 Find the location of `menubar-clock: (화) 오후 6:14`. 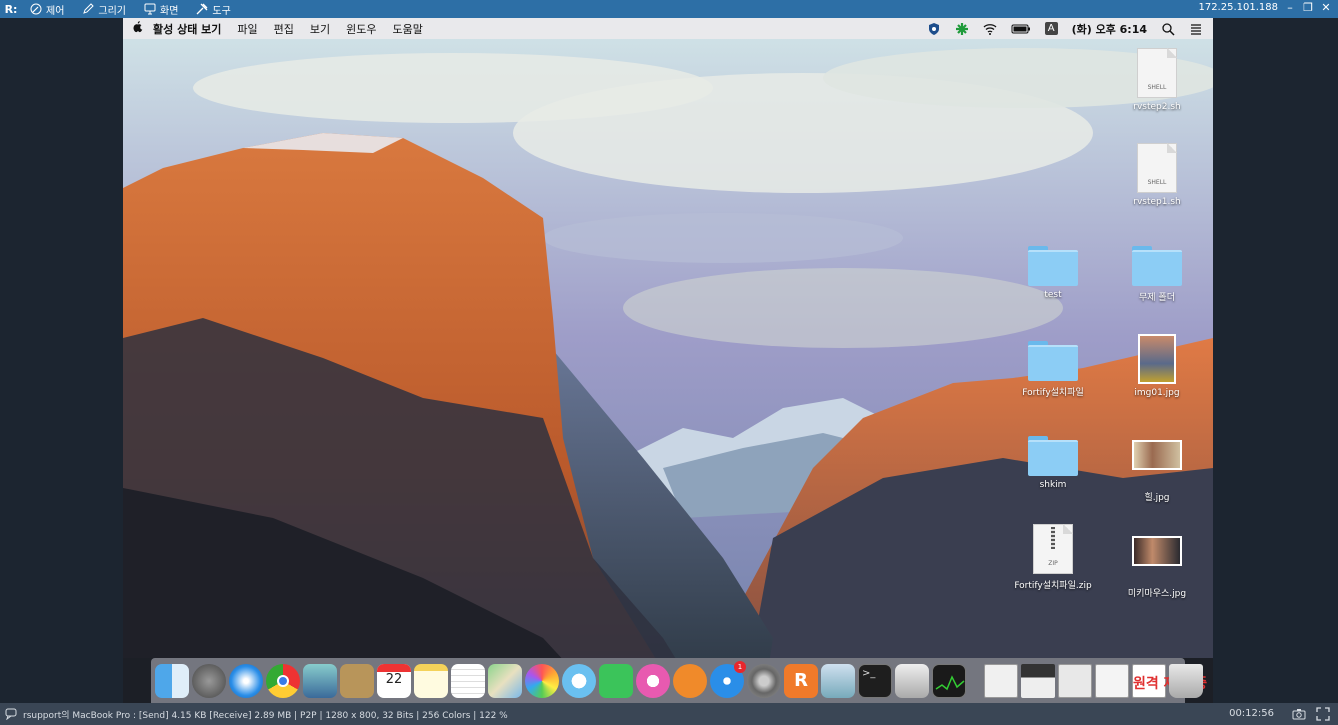

menubar-clock: (화) 오후 6:14 is located at coordinates (1109, 29).